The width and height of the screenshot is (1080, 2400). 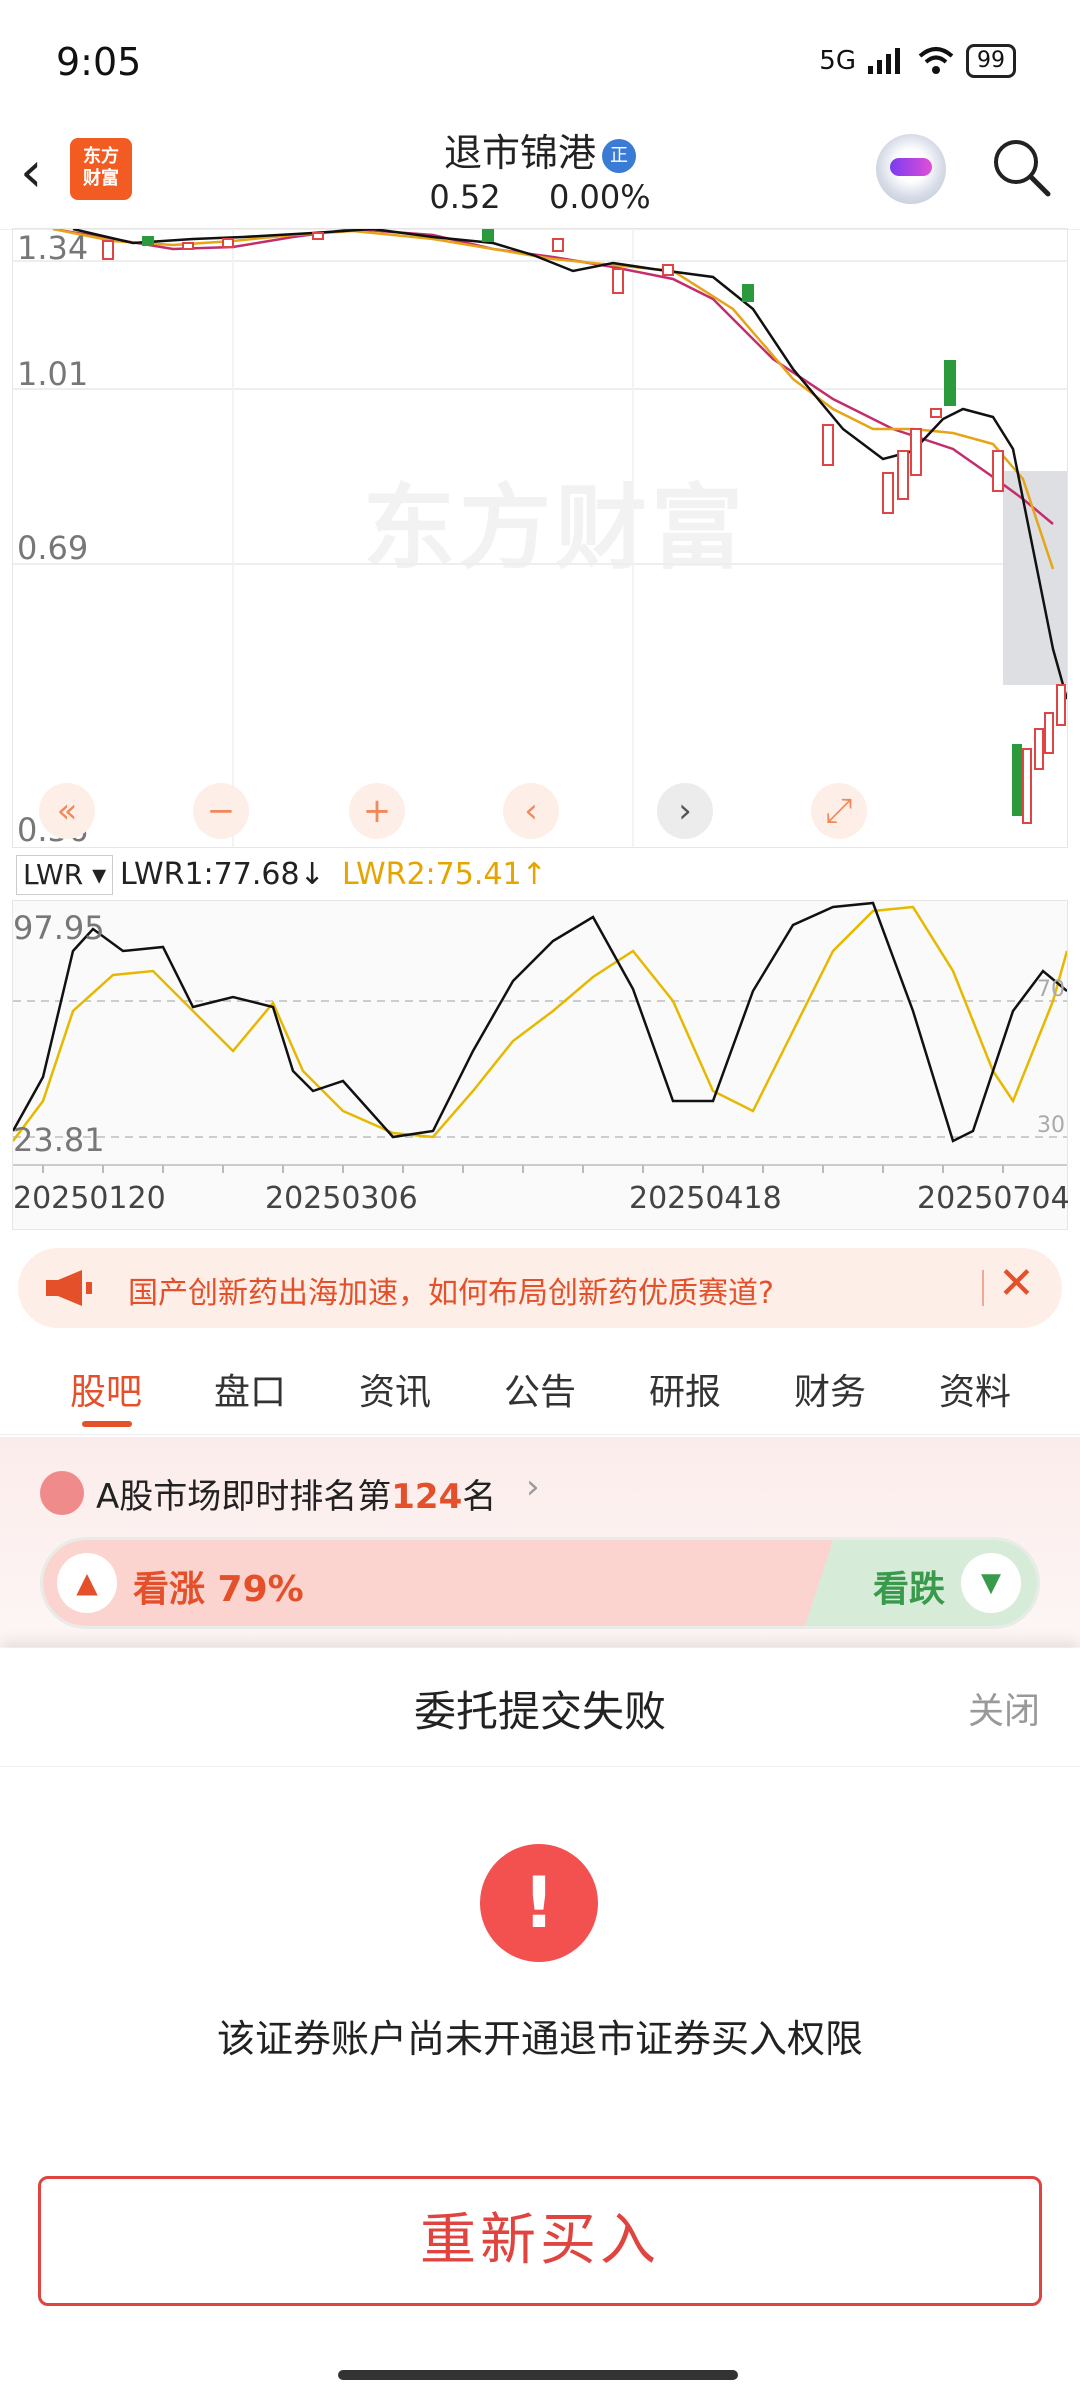 I want to click on zoom-in-button: +, so click(x=377, y=811).